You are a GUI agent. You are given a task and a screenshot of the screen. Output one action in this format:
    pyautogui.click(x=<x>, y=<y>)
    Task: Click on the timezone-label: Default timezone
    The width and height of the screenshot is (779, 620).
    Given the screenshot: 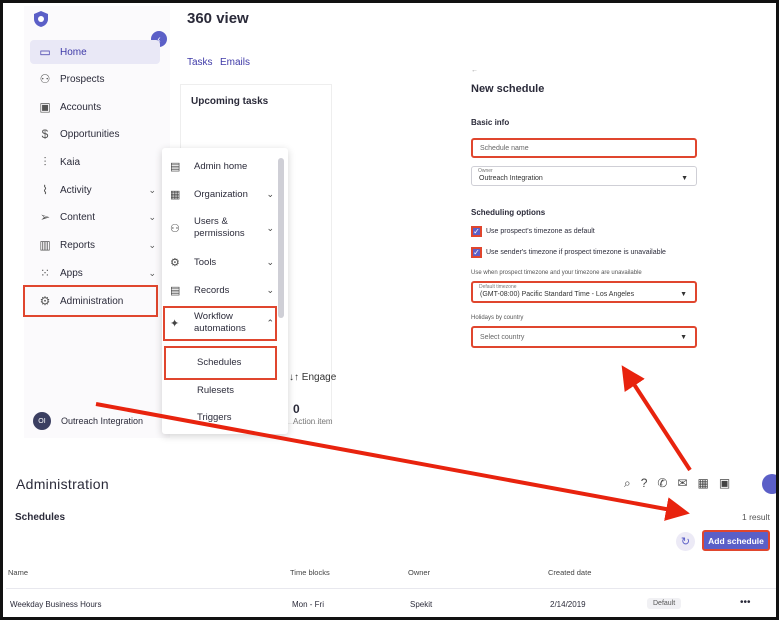 What is the action you would take?
    pyautogui.click(x=498, y=287)
    